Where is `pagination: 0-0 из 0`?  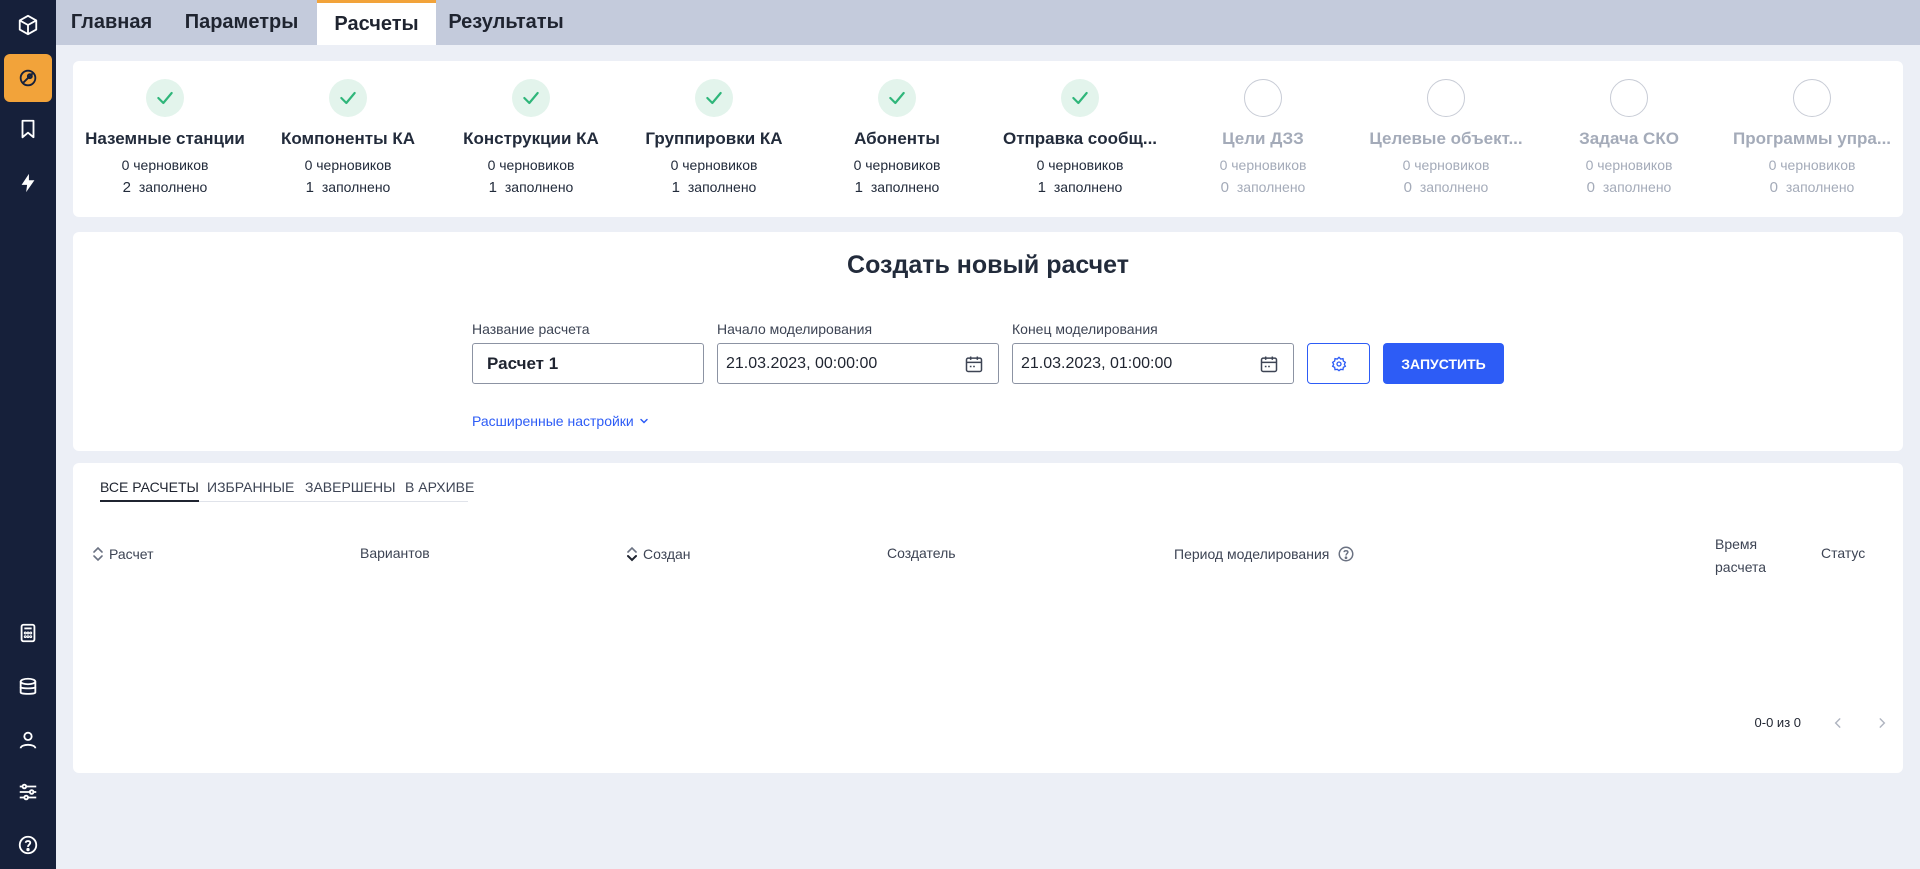
pagination: 0-0 из 0 is located at coordinates (1822, 722).